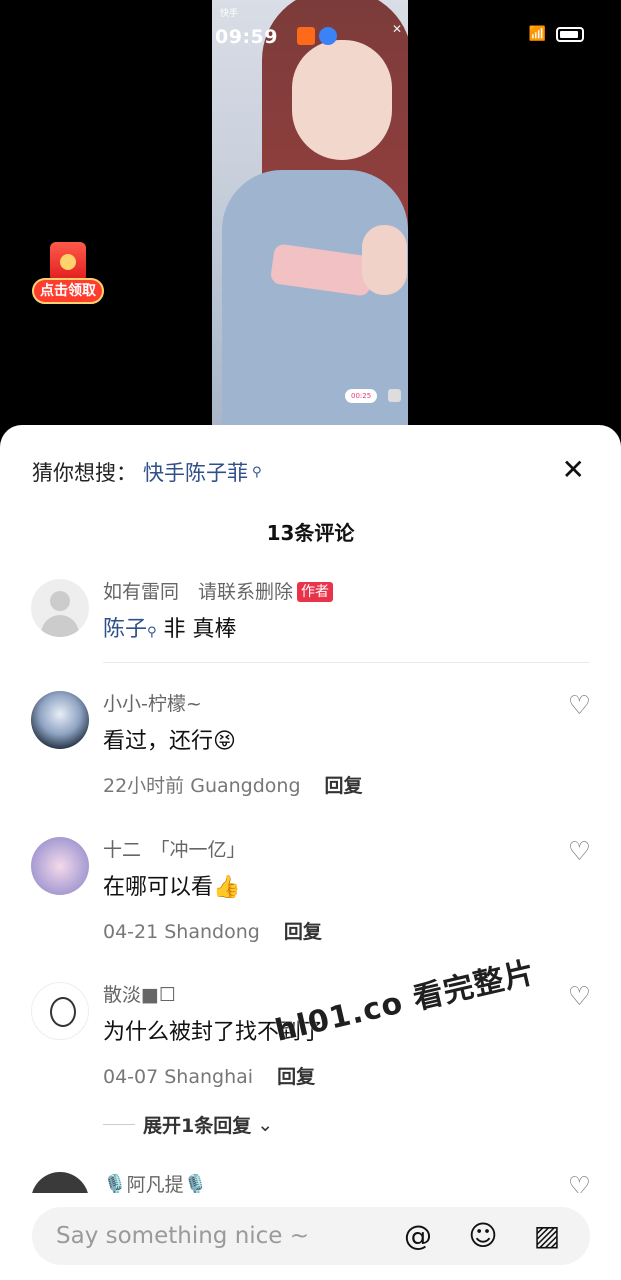  Describe the element at coordinates (306, 36) in the screenshot. I see `app-icon` at that location.